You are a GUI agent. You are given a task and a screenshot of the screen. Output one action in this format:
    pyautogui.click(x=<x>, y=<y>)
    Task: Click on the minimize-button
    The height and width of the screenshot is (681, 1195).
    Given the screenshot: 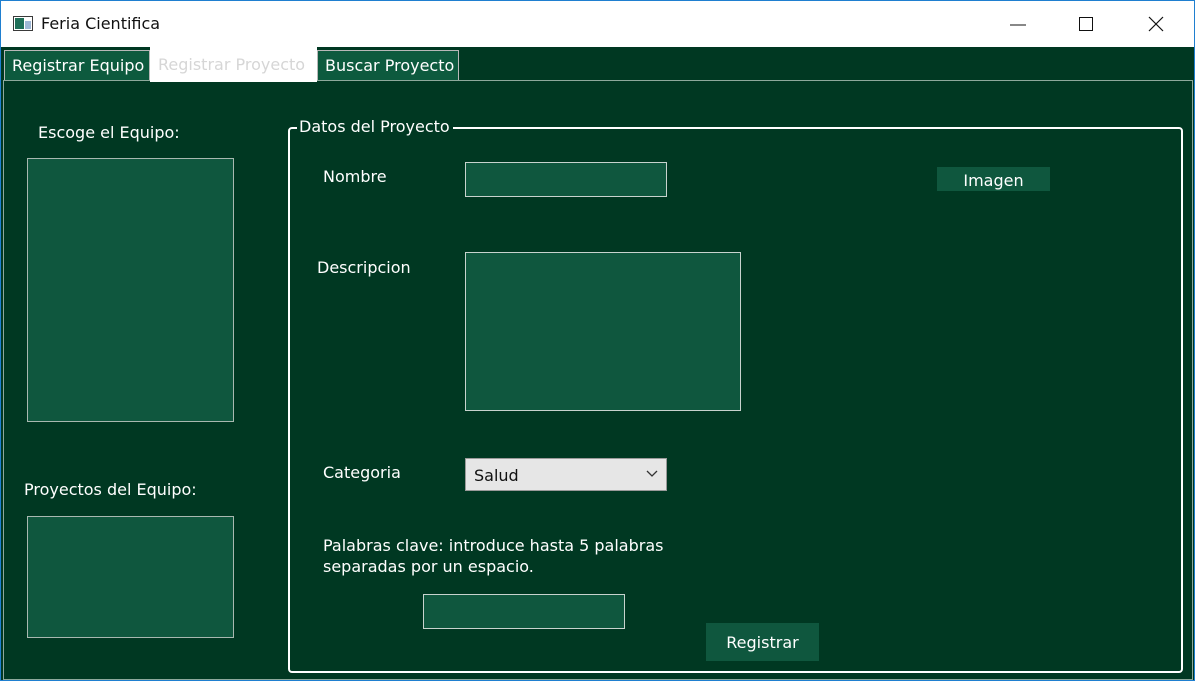 What is the action you would take?
    pyautogui.click(x=1019, y=24)
    